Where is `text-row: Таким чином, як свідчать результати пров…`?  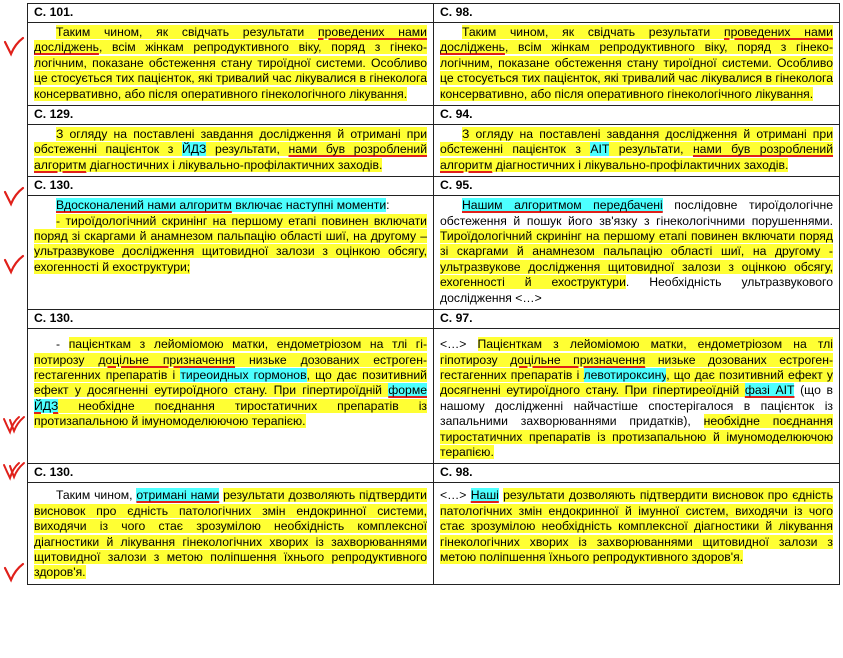
text-row: Таким чином, як свідчать результати пров… is located at coordinates (433, 64).